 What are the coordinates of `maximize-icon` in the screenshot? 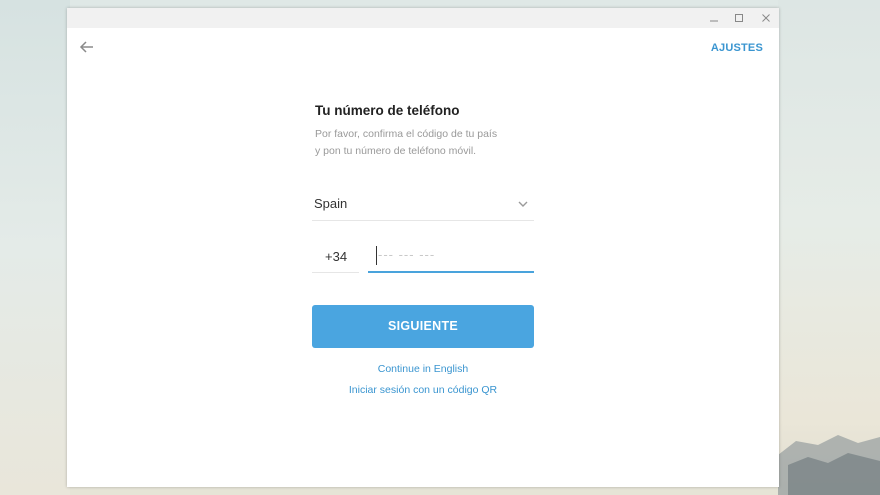 It's located at (739, 18).